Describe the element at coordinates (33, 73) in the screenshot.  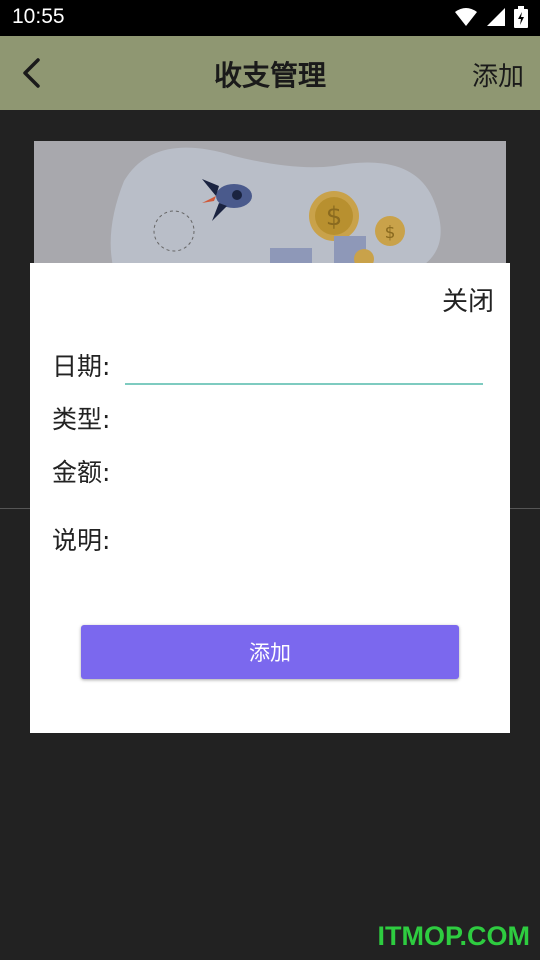
I see `back-icon` at that location.